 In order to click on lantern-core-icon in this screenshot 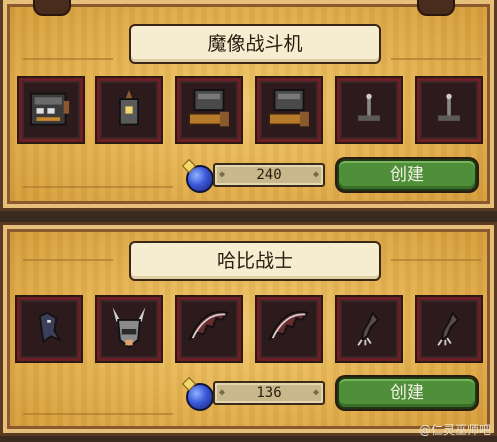, I will do `click(129, 108)`.